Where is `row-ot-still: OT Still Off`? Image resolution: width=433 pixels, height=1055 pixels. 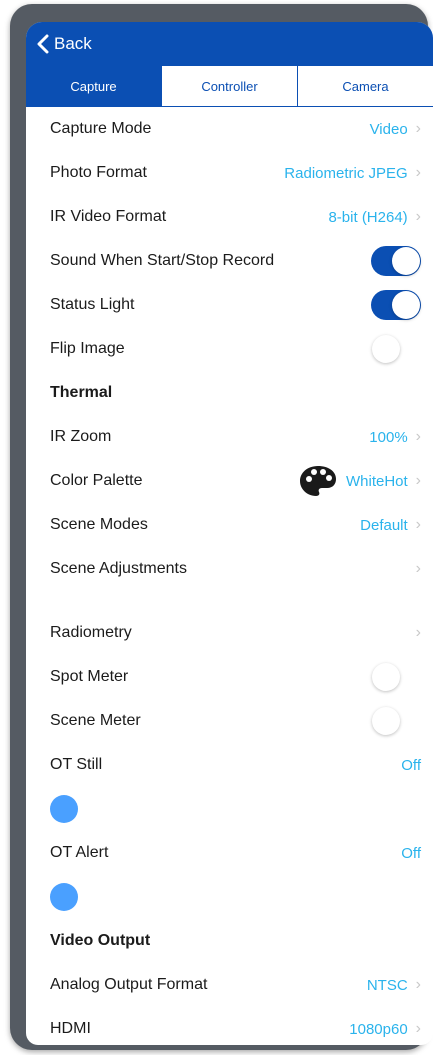 row-ot-still: OT Still Off is located at coordinates (229, 765).